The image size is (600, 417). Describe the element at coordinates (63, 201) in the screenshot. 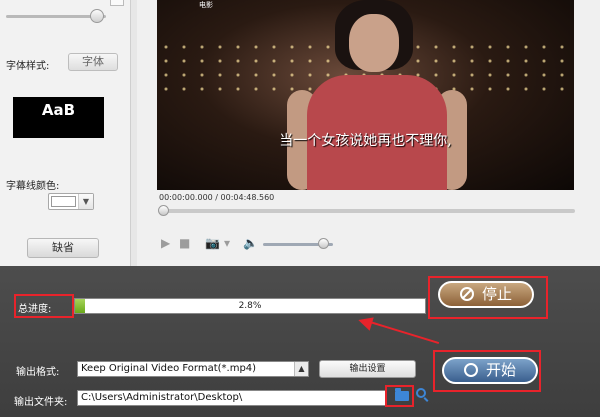

I see `color-swatch` at that location.